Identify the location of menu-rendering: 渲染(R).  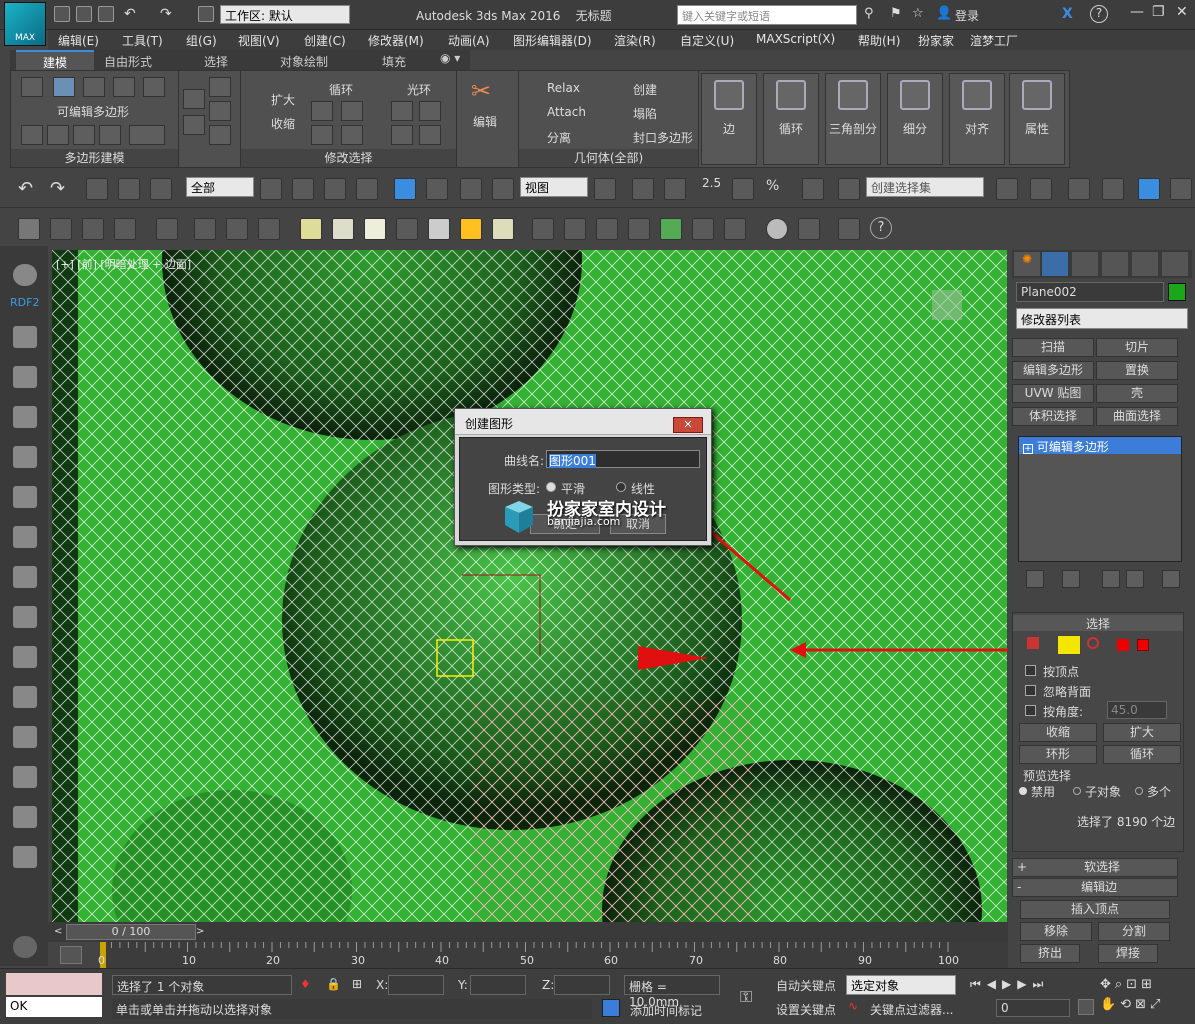
(635, 40).